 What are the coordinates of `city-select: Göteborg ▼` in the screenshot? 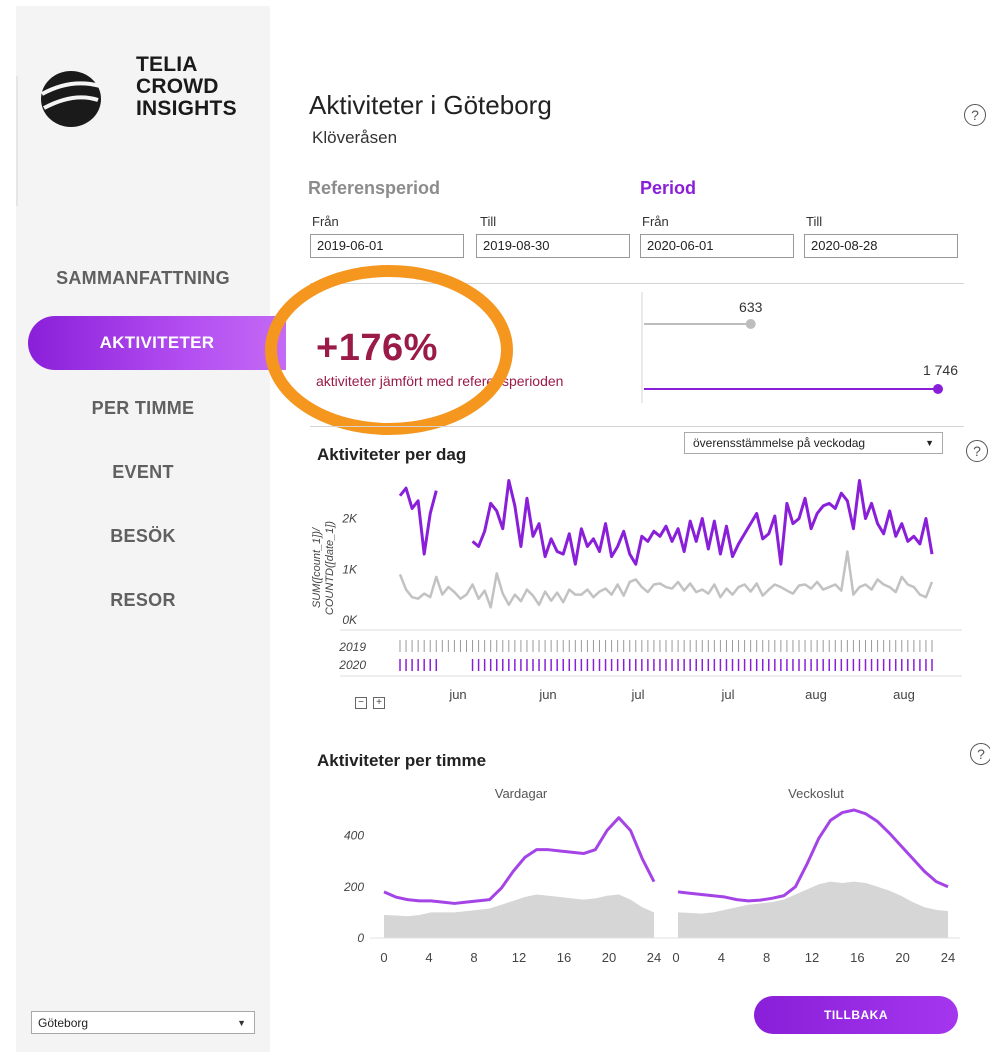 It's located at (143, 1022).